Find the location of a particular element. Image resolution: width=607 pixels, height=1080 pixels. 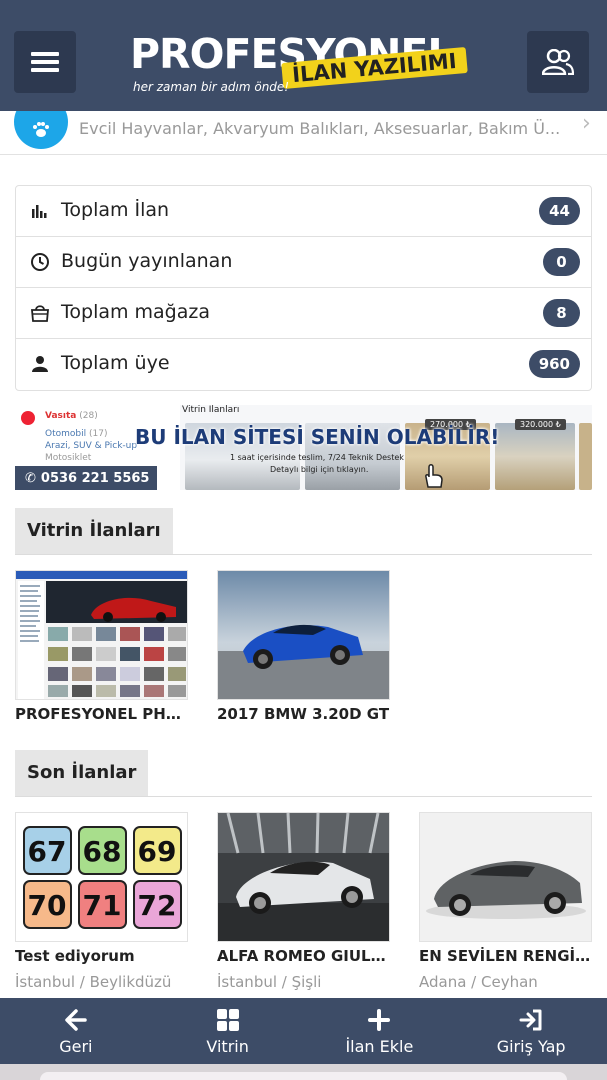

address-bar is located at coordinates (303, 1076).